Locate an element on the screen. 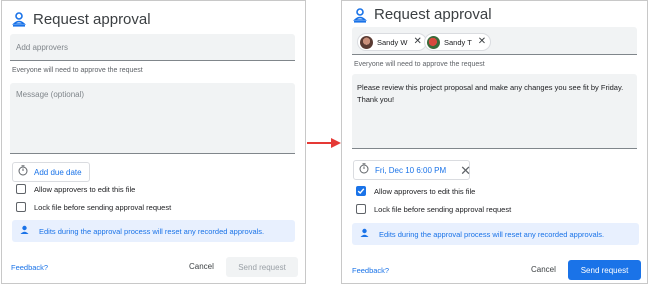 This screenshot has width=650, height=284. message-placeholder: Message (optional) is located at coordinates (50, 94).